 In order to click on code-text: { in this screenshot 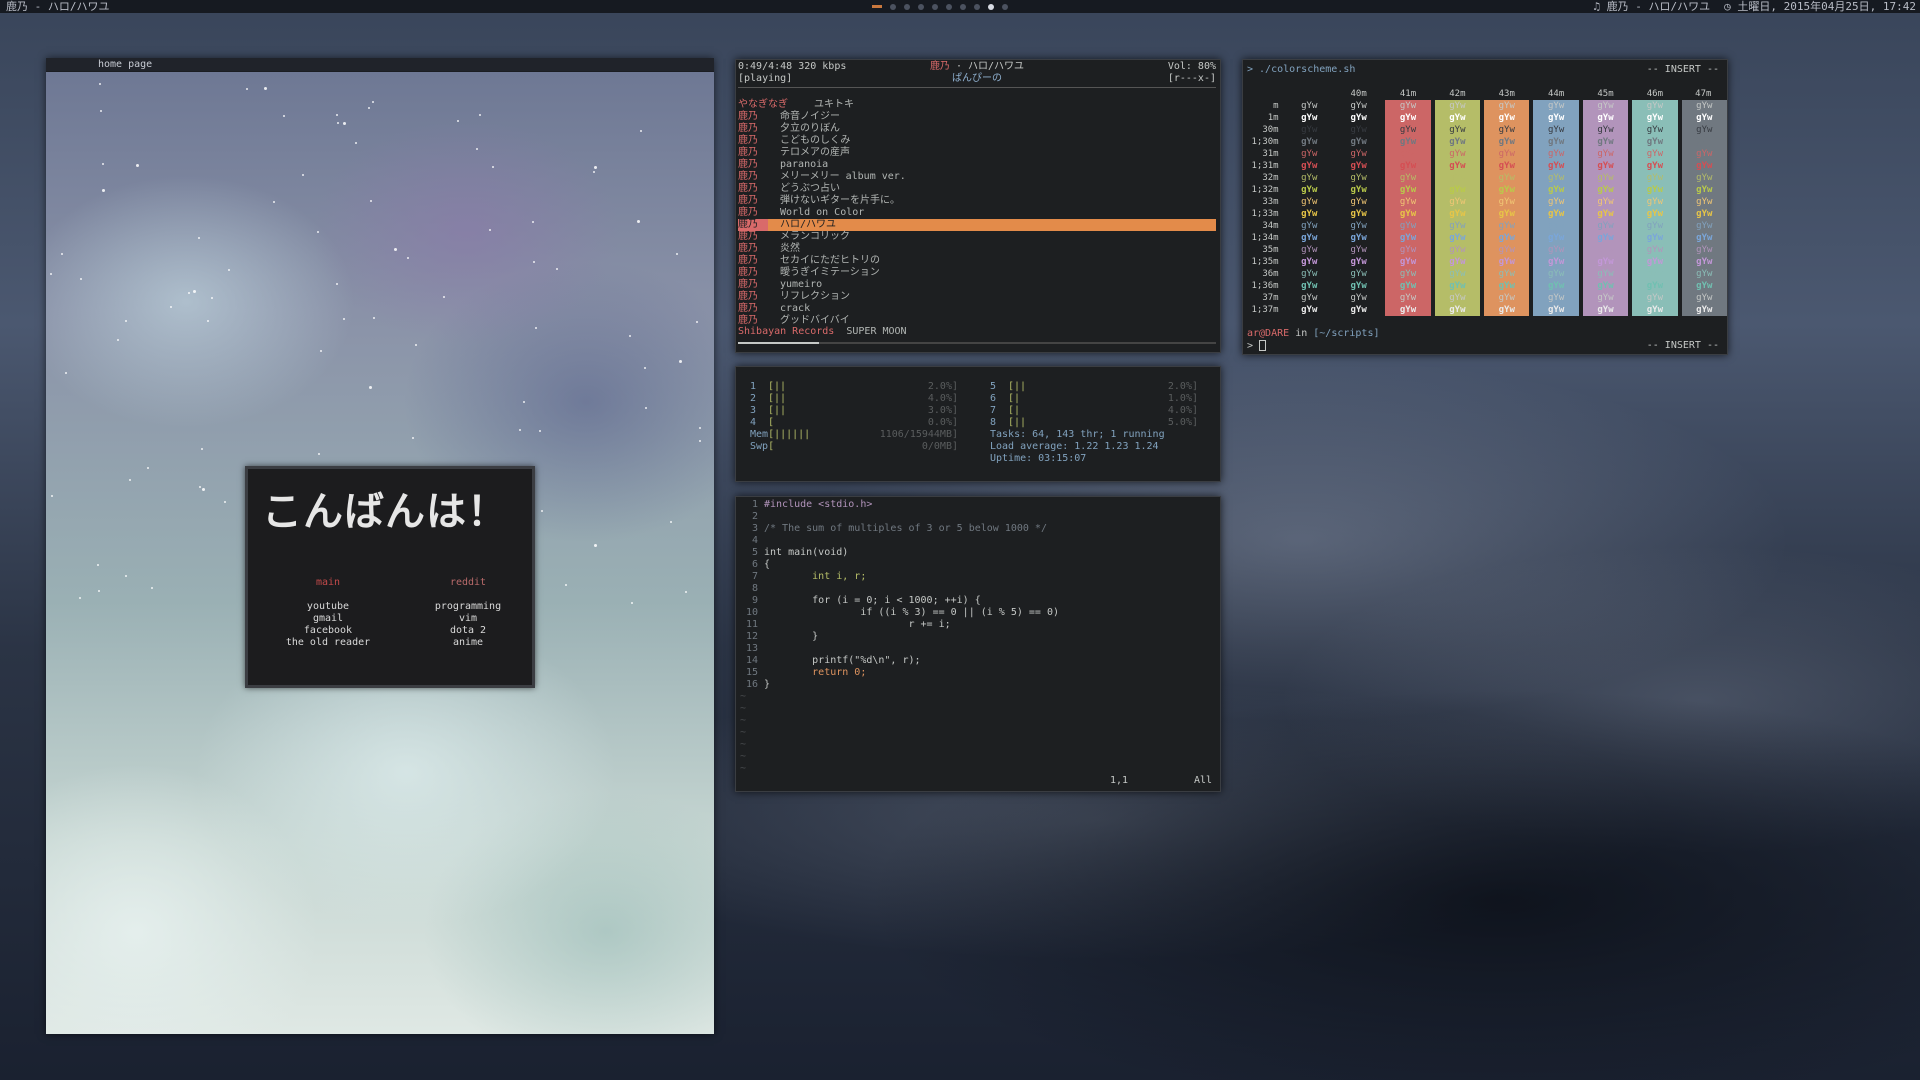, I will do `click(767, 564)`.